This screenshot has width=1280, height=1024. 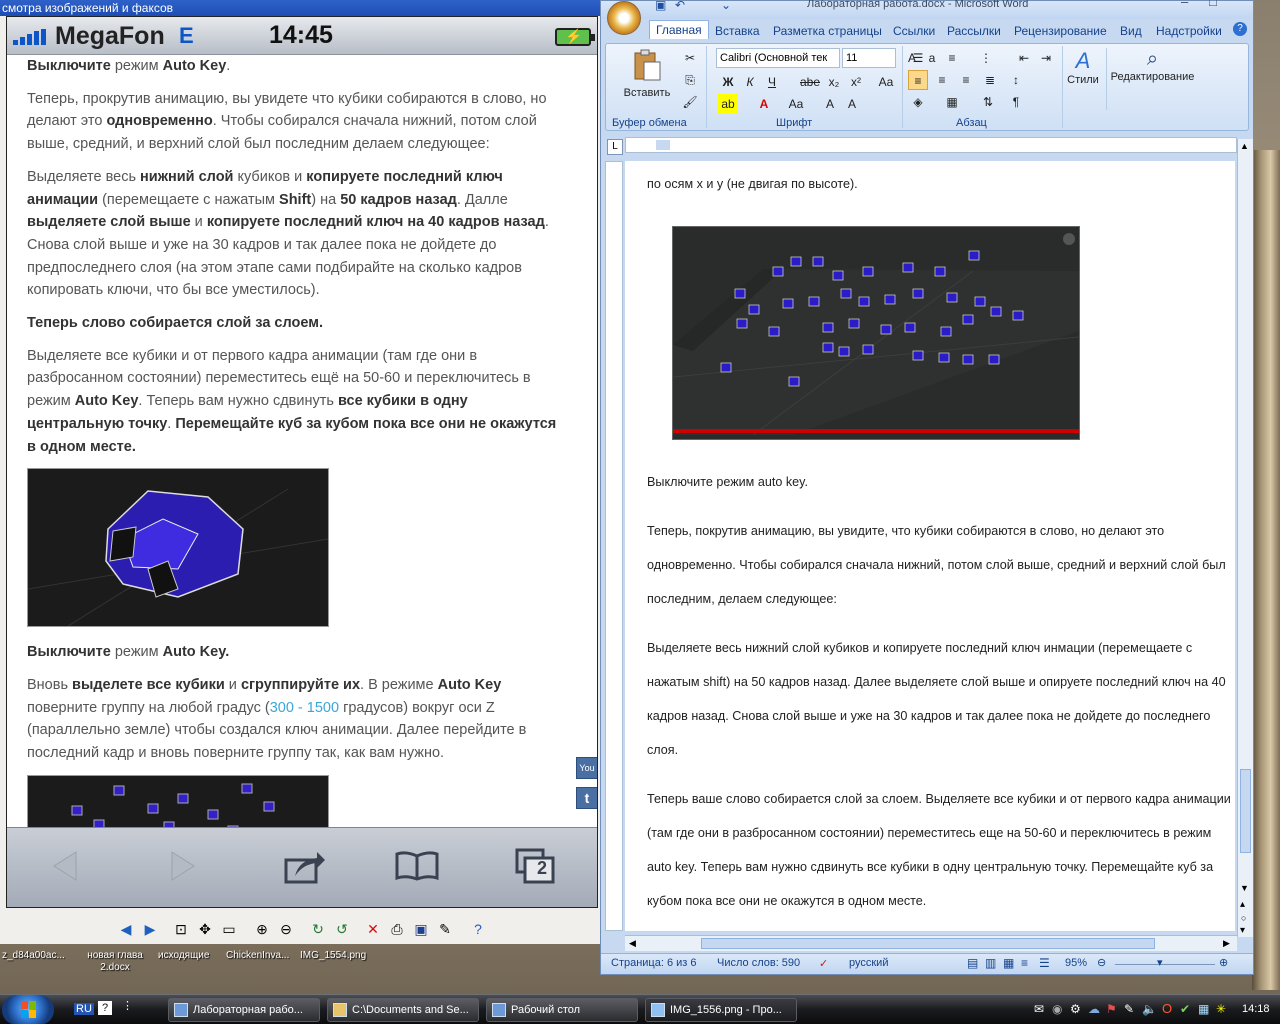 I want to click on line-spacing-icon: ↕, so click(x=1016, y=80).